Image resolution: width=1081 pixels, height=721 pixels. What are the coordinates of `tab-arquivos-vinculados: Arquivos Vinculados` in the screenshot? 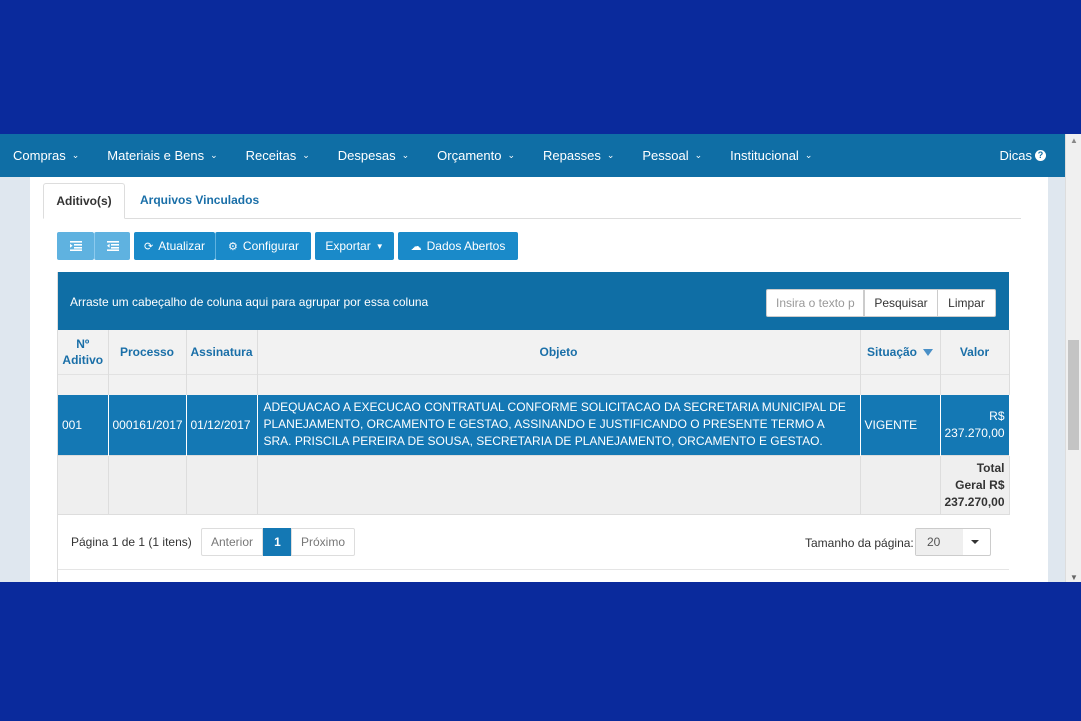 It's located at (199, 201).